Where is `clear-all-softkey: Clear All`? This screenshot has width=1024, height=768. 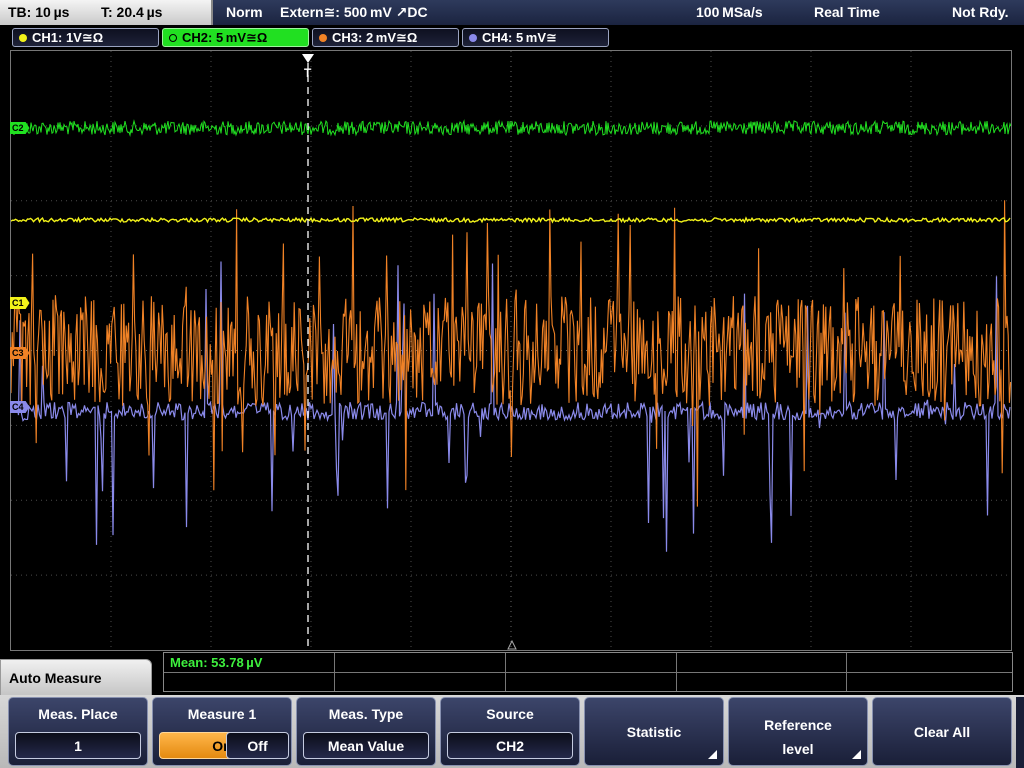 clear-all-softkey: Clear All is located at coordinates (942, 731).